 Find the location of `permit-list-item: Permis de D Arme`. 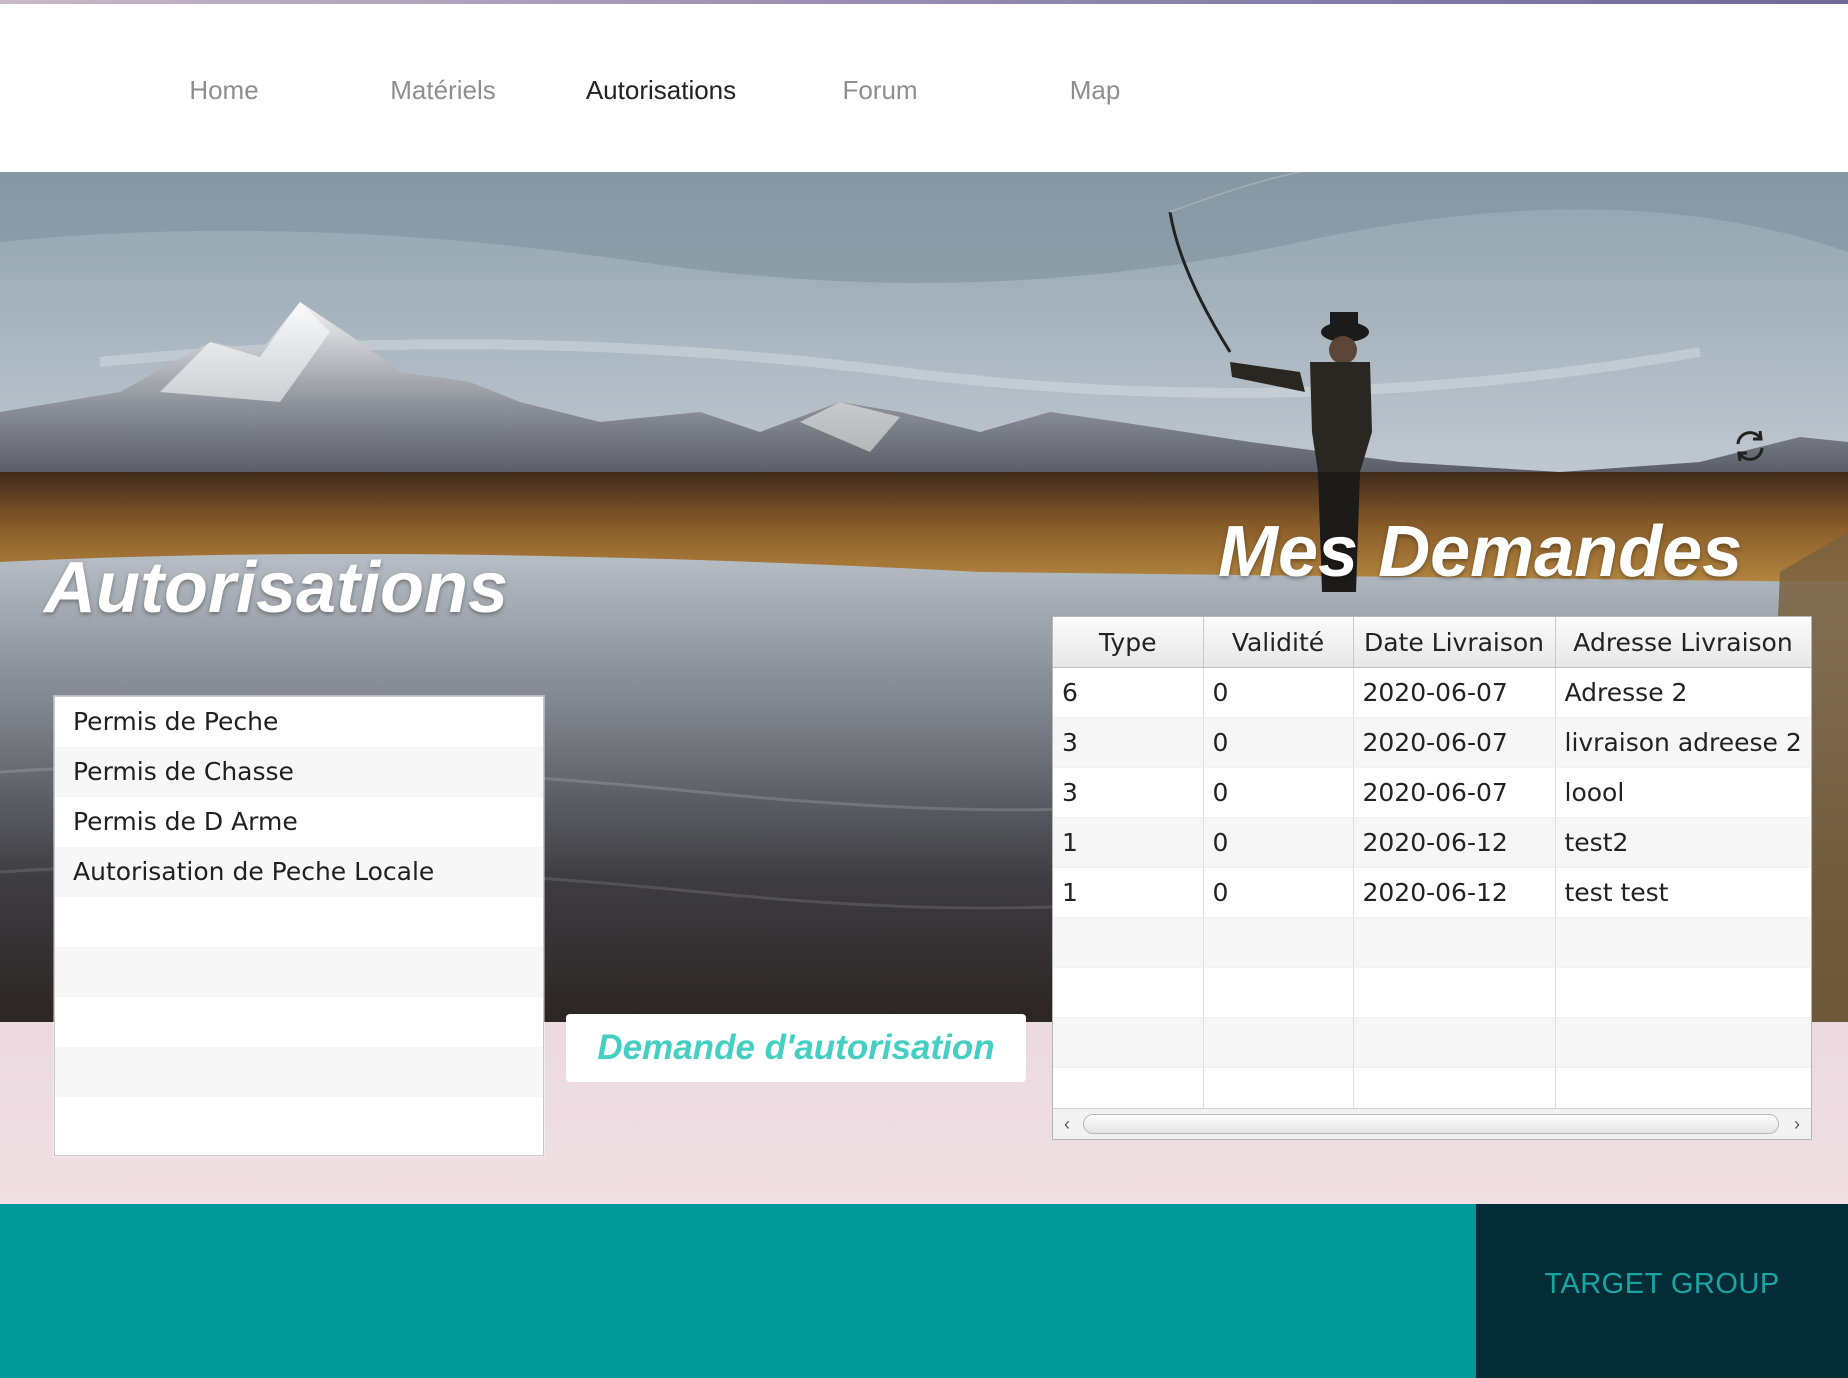

permit-list-item: Permis de D Arme is located at coordinates (299, 822).